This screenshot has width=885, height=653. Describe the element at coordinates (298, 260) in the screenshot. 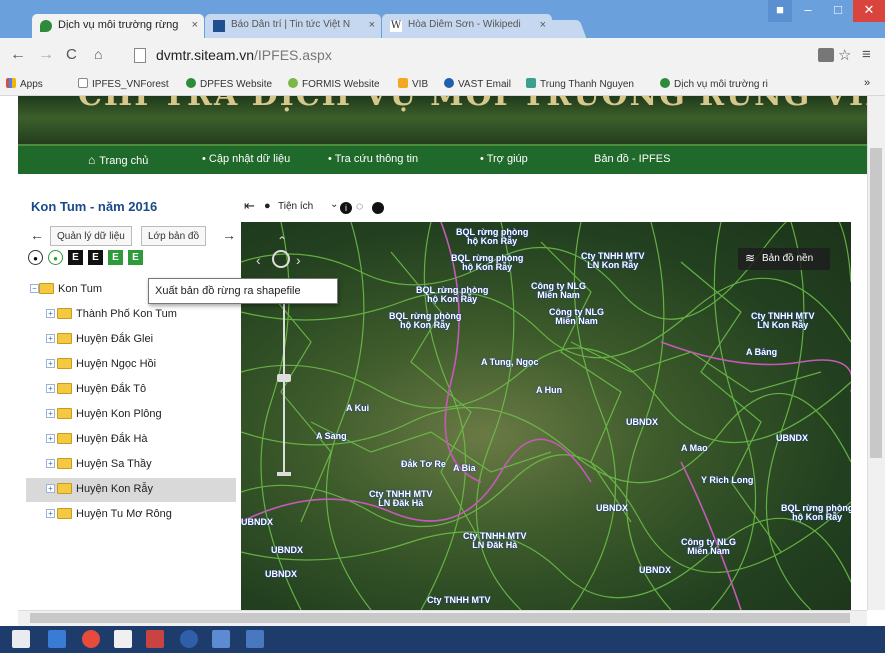

I see `pan-right-icon: ›` at that location.